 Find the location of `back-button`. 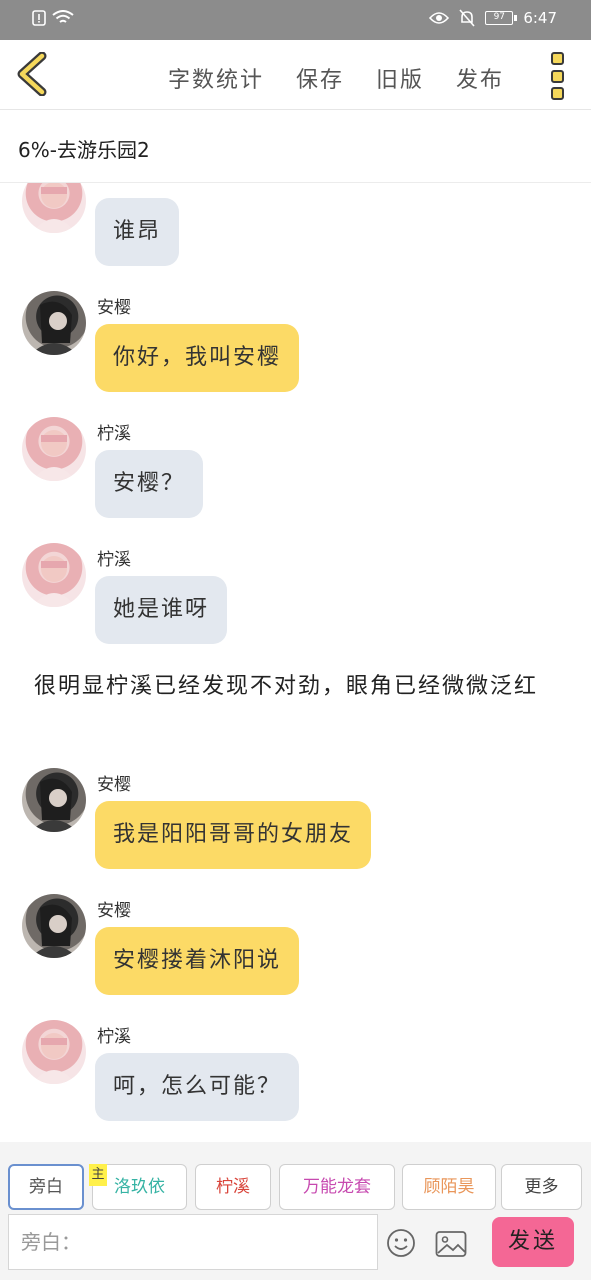

back-button is located at coordinates (34, 74).